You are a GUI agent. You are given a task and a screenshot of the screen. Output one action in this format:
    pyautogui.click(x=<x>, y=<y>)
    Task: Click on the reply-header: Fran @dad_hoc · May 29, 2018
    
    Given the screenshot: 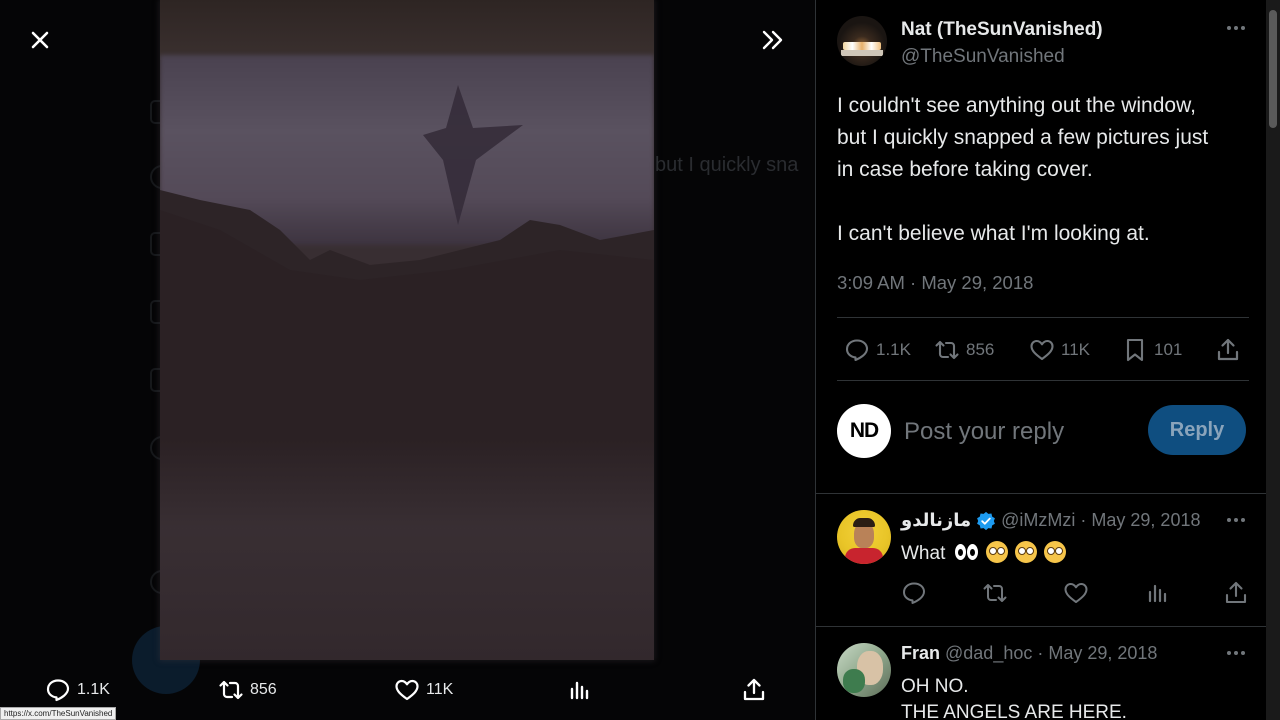 What is the action you would take?
    pyautogui.click(x=1029, y=653)
    